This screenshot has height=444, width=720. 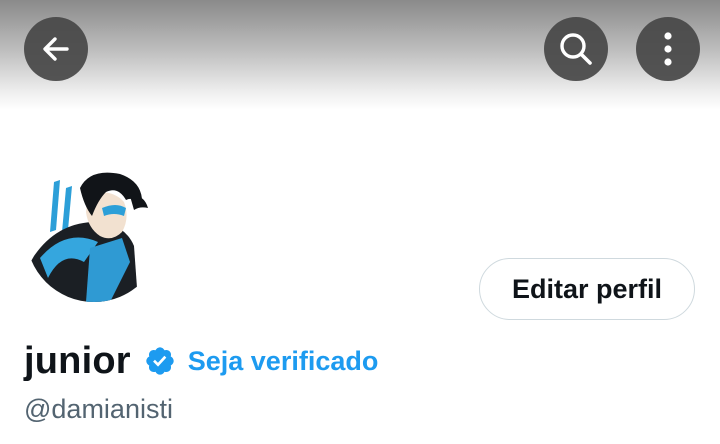 I want to click on arrow-left-icon, so click(x=56, y=49).